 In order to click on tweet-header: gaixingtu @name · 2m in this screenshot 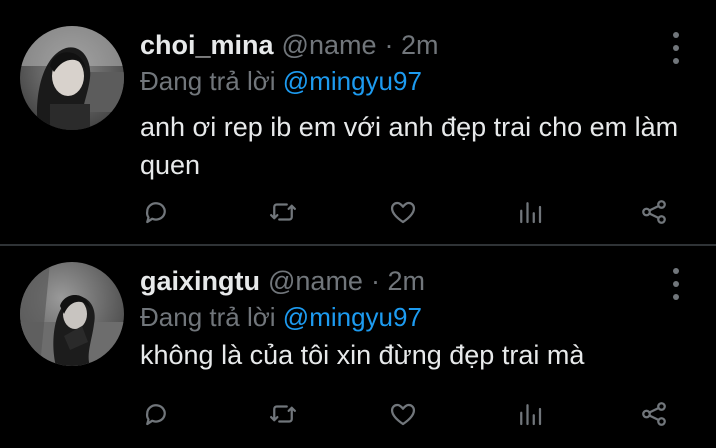, I will do `click(282, 283)`.